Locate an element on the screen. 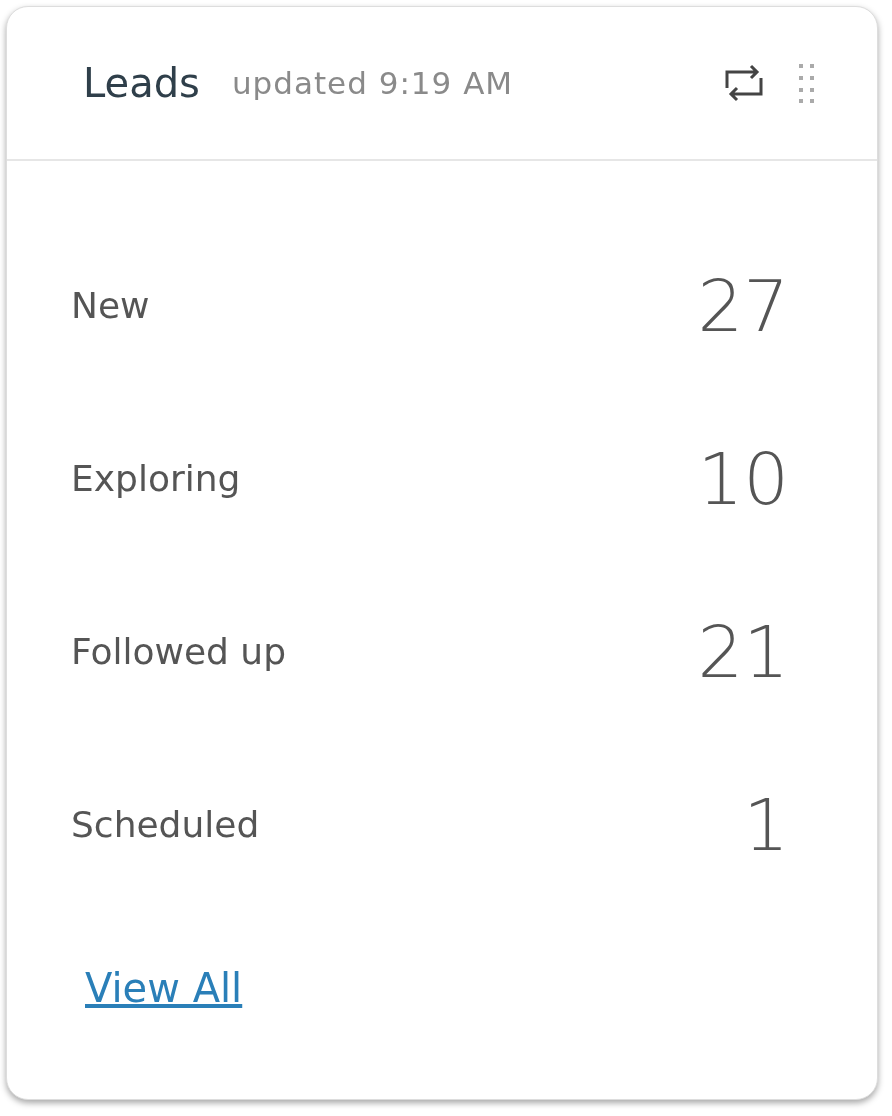 The width and height of the screenshot is (892, 1116). lead-count: 1 is located at coordinates (766, 824).